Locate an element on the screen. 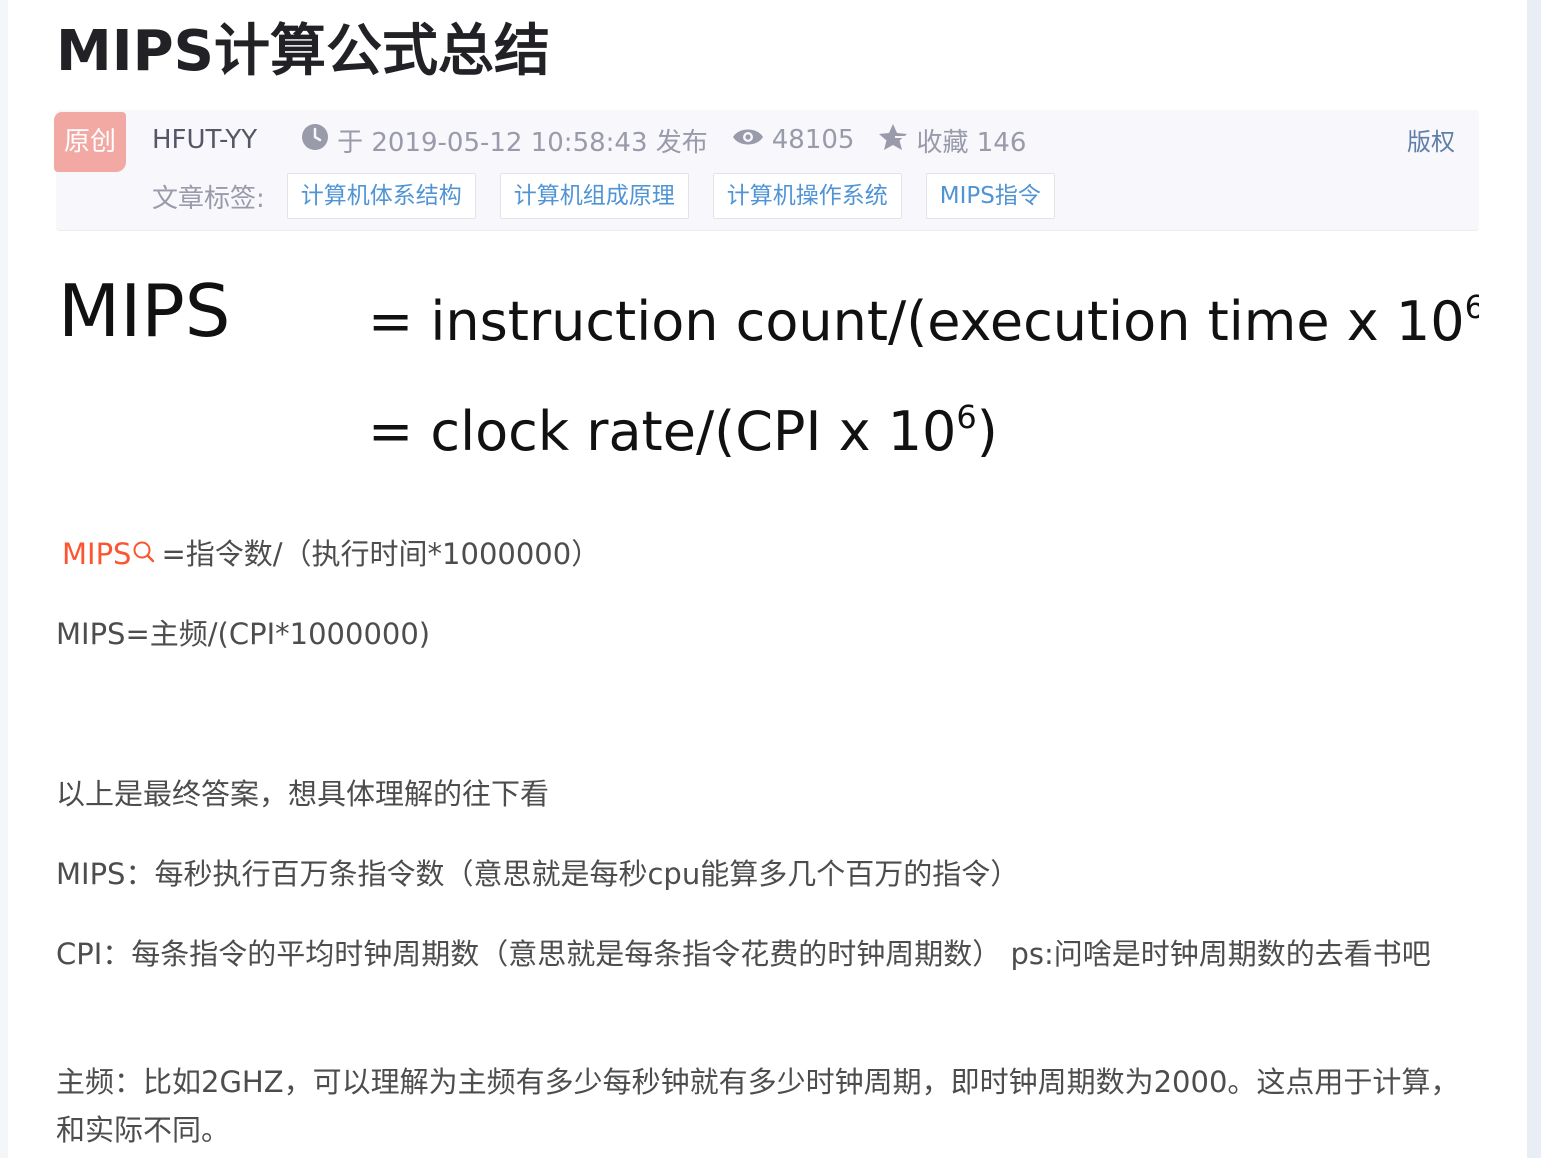  paragraph-4: MIPS：每秒执行百万条指令数（意思就是每秒cpu能算多几个百万的指令） is located at coordinates (538, 874).